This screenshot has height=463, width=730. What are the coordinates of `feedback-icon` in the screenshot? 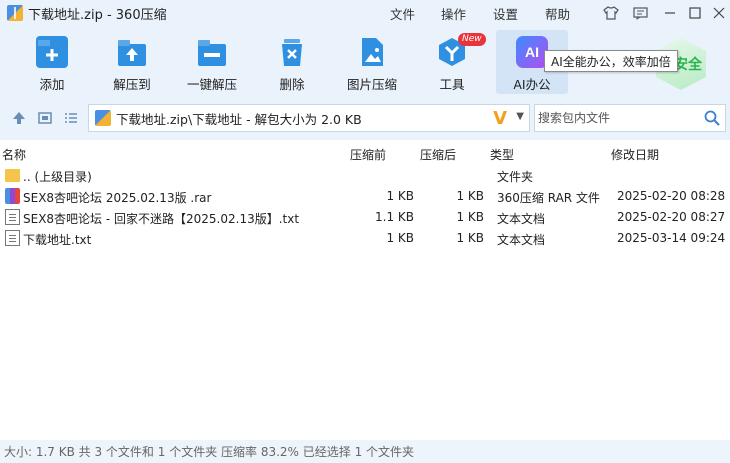 It's located at (640, 13).